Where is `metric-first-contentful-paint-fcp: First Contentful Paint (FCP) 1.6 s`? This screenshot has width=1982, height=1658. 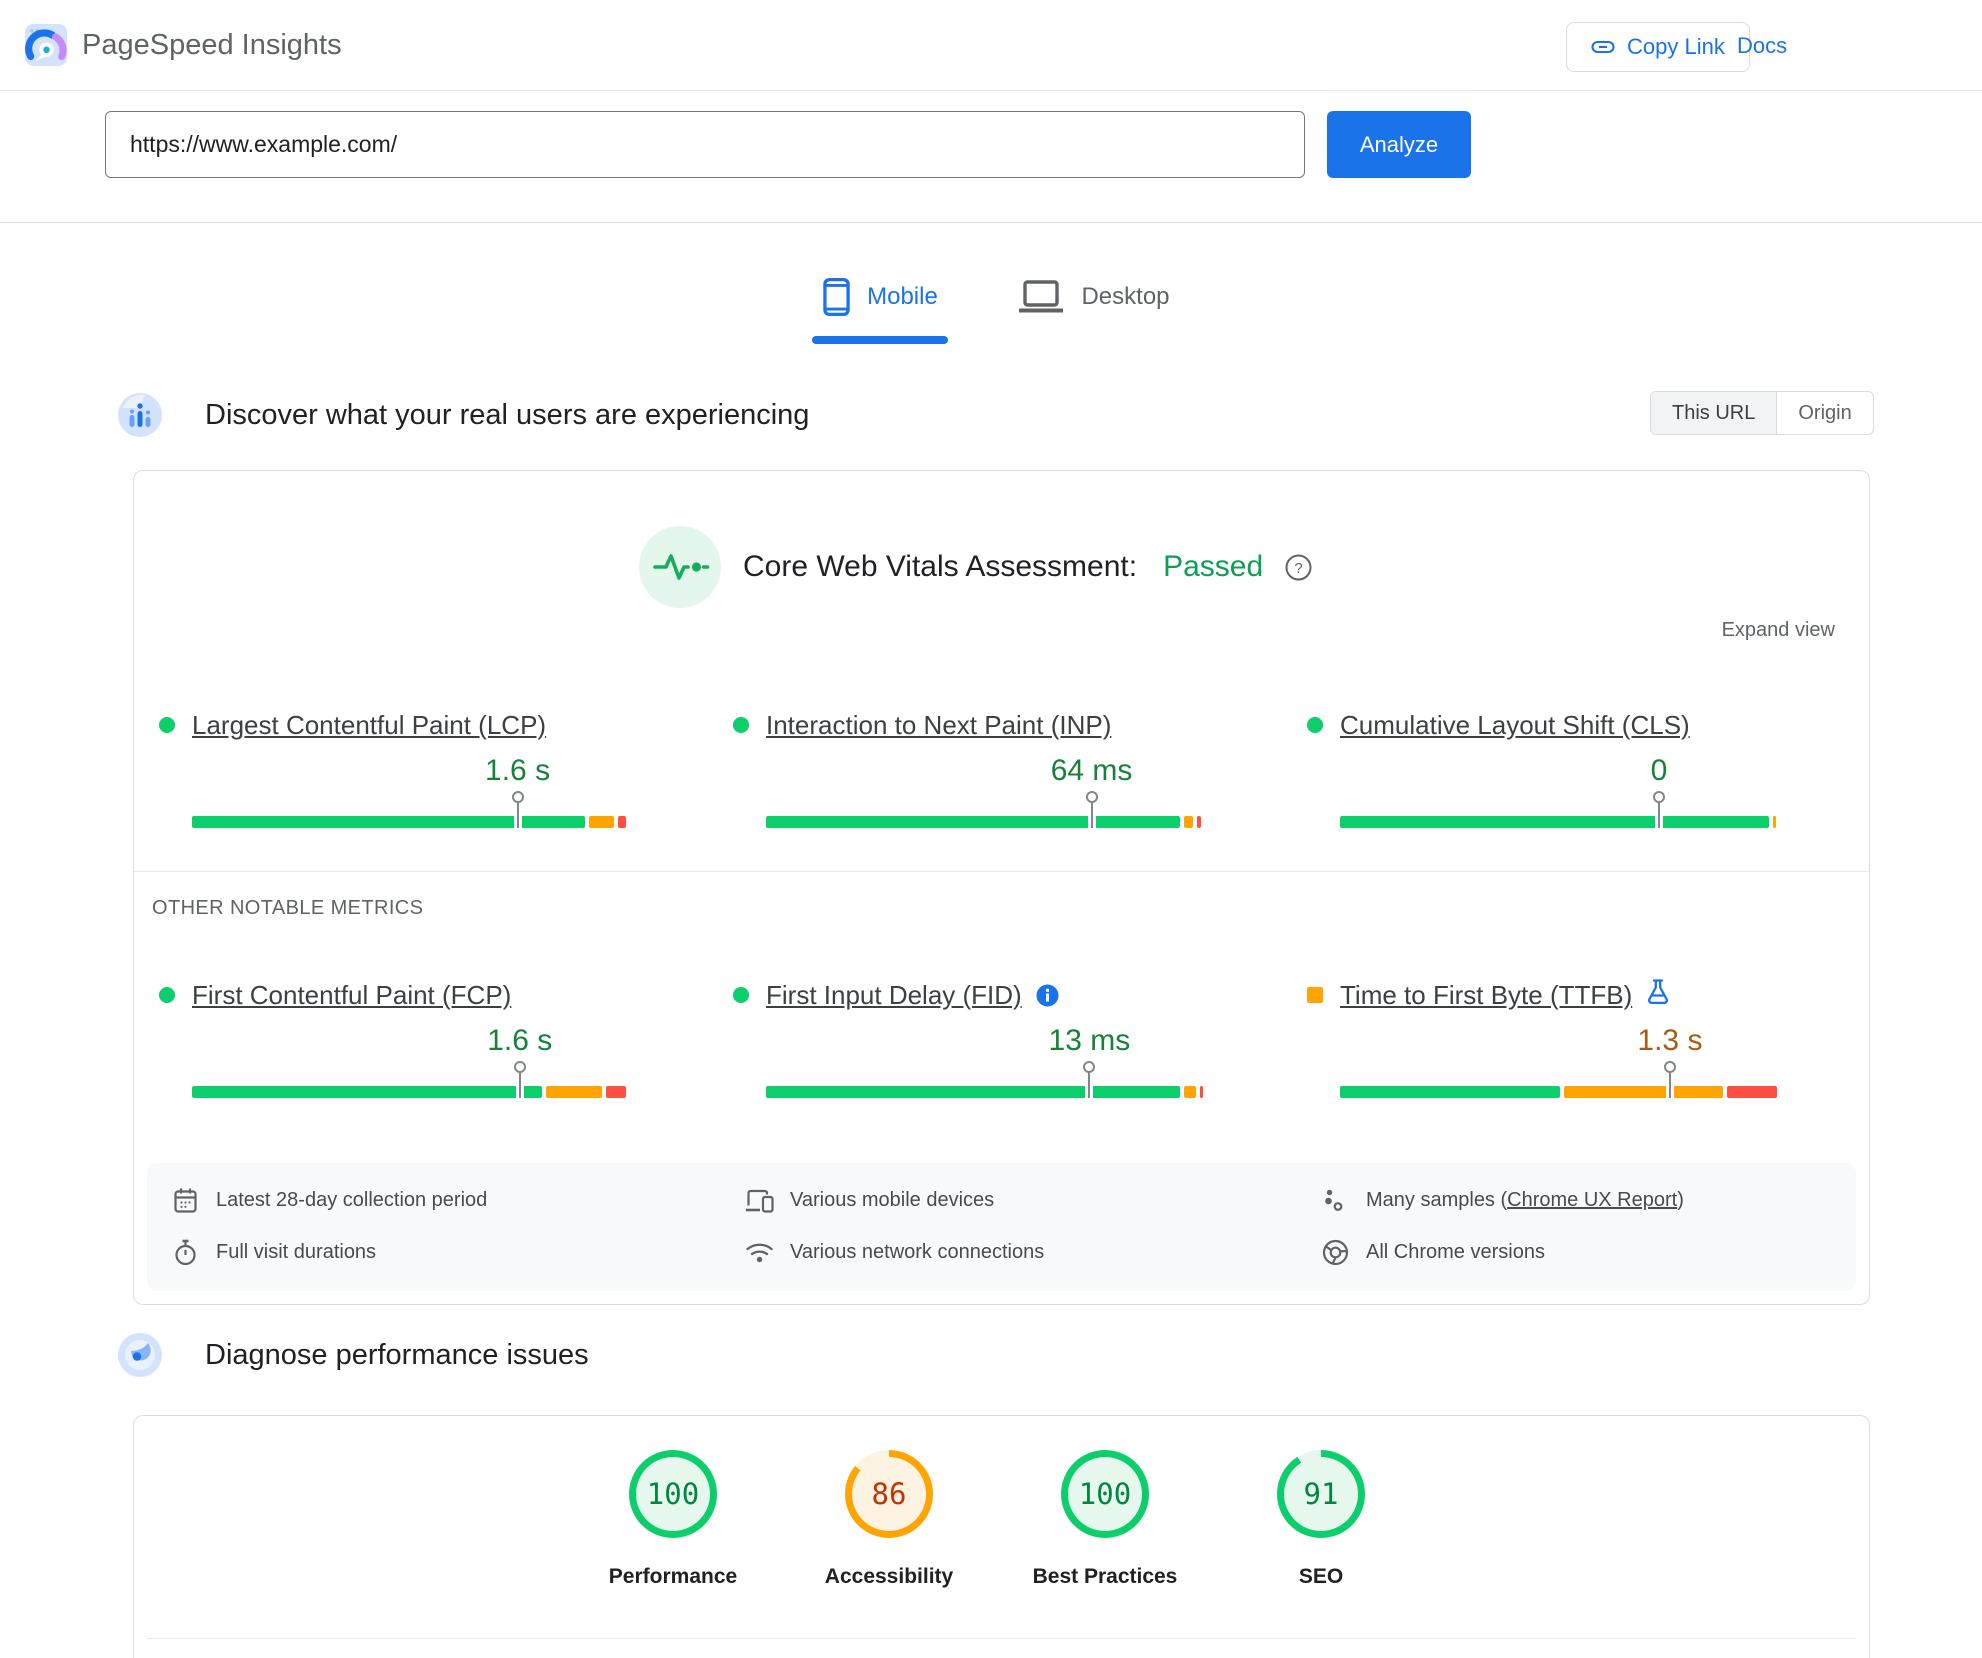 metric-first-contentful-paint-fcp: First Contentful Paint (FCP) 1.6 s is located at coordinates (394, 1037).